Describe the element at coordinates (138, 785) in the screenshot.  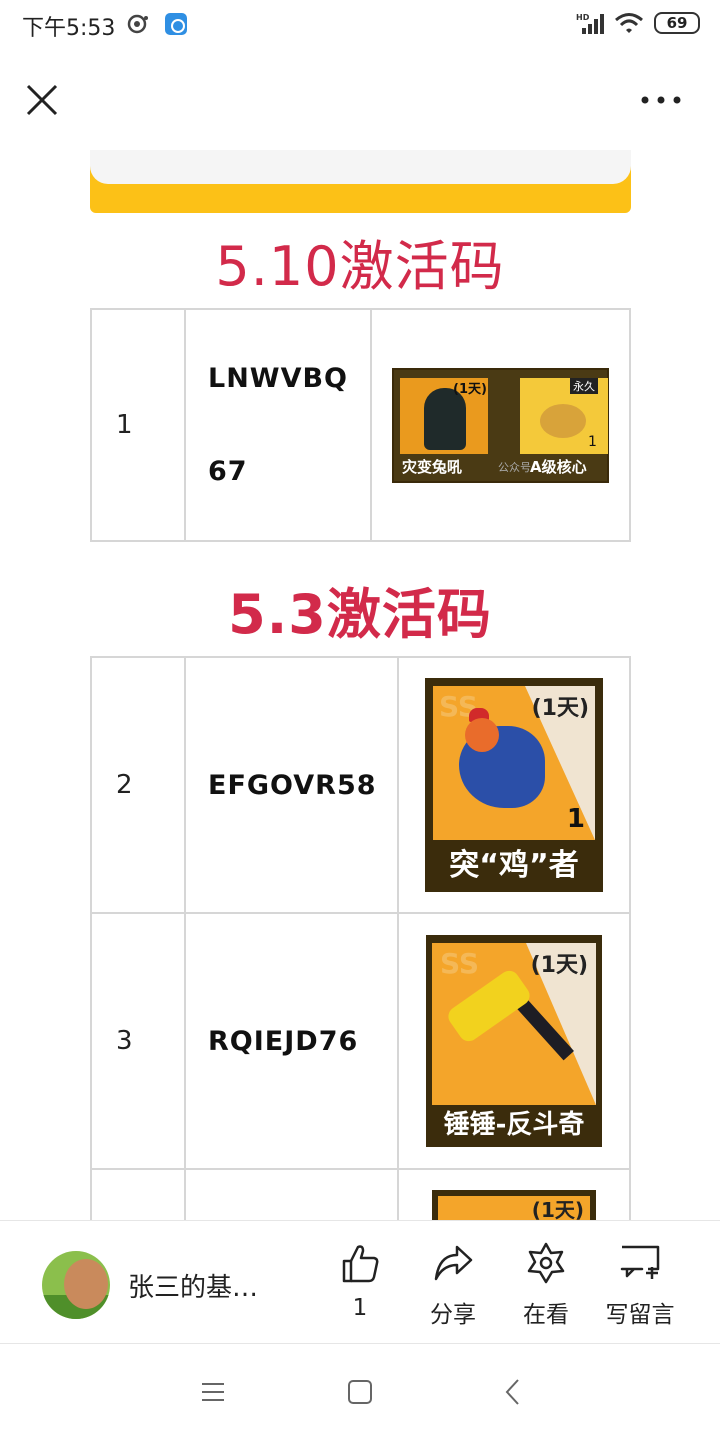
I see `row-number: 2` at that location.